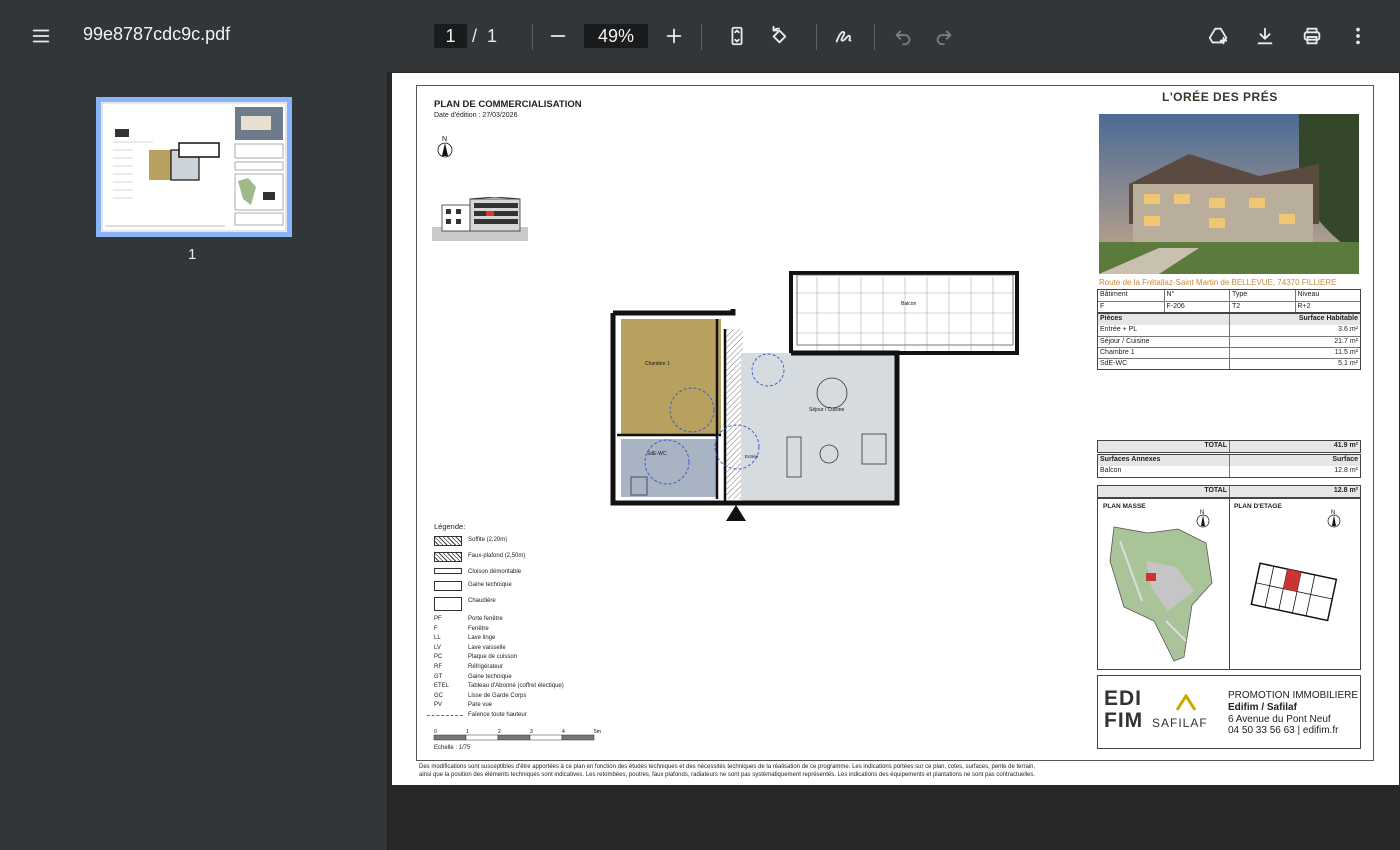 This screenshot has height=850, width=1400. I want to click on legend-abbr-label: Lave linge, so click(482, 638).